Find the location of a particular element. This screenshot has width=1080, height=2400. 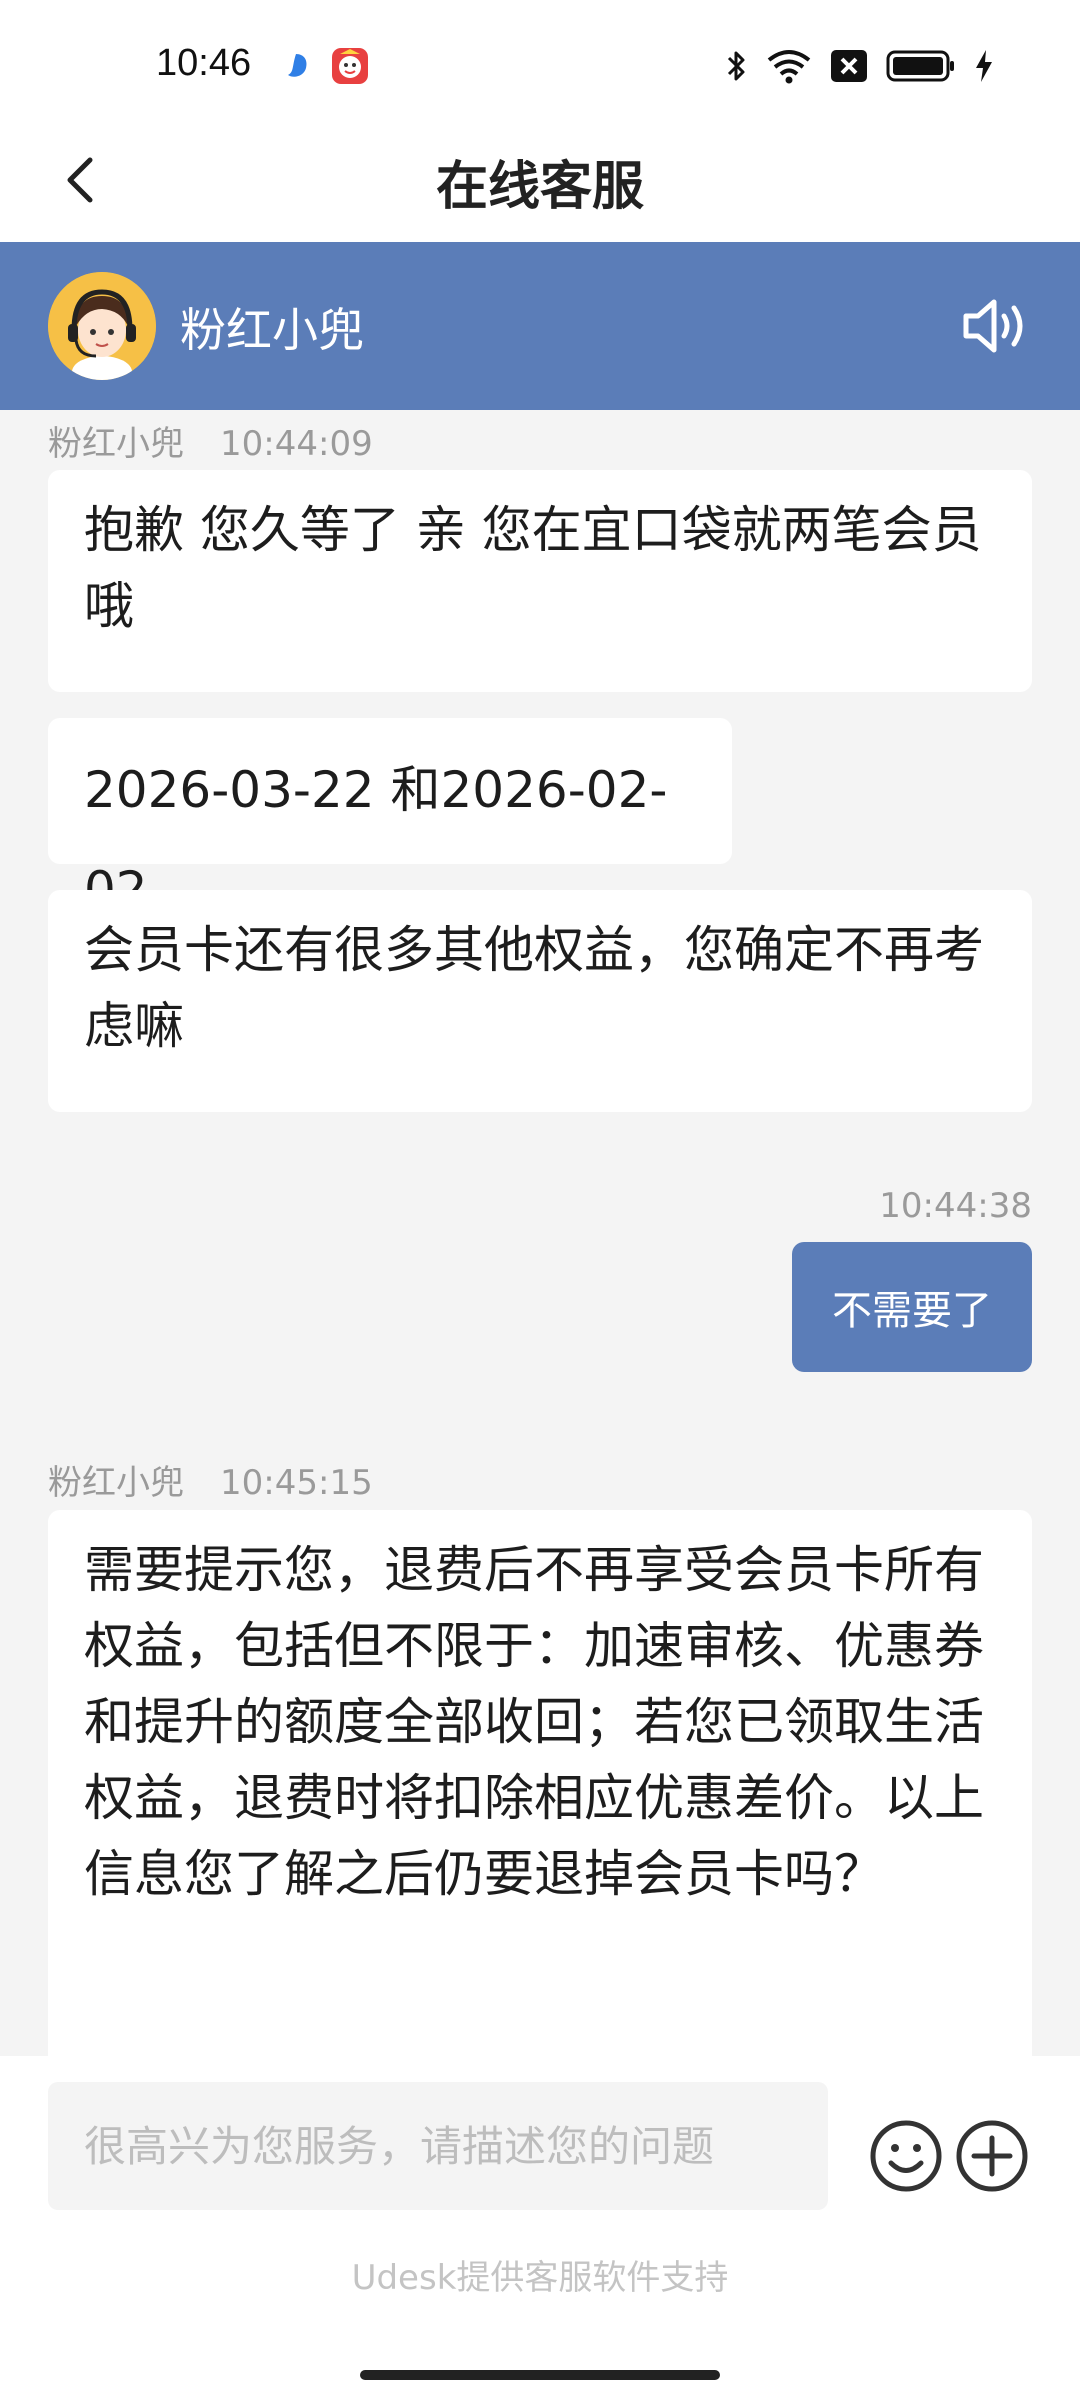

status-icons is located at coordinates (860, 66).